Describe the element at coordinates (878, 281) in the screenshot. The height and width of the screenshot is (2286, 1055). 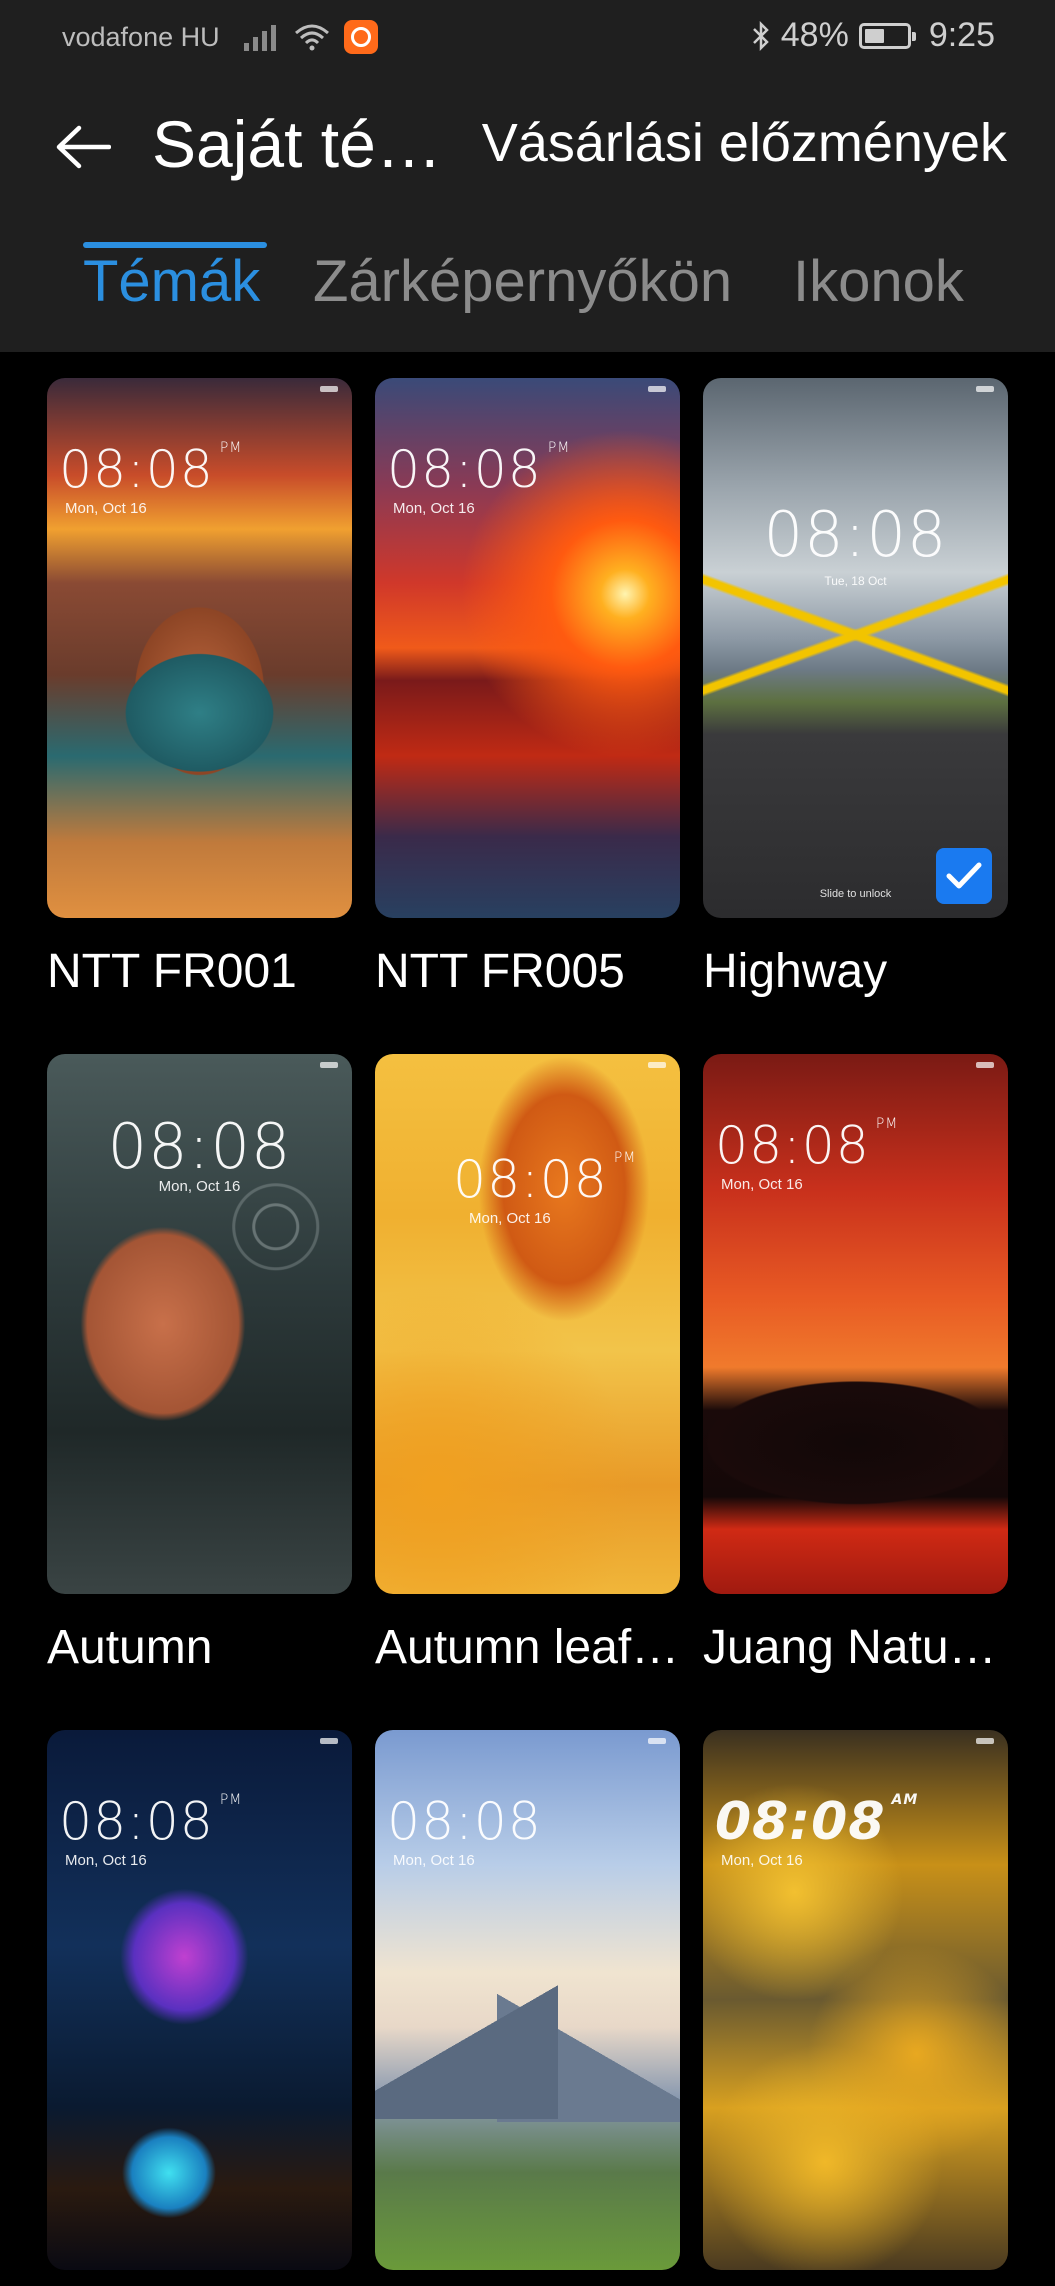
I see `tab-icons: Ikonok` at that location.